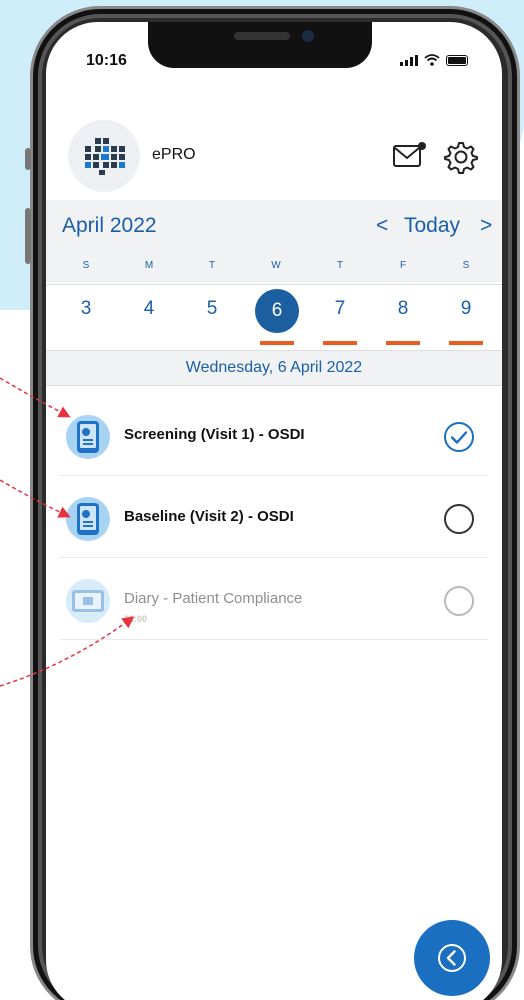 The width and height of the screenshot is (524, 1000). I want to click on date-cell: 9, so click(466, 309).